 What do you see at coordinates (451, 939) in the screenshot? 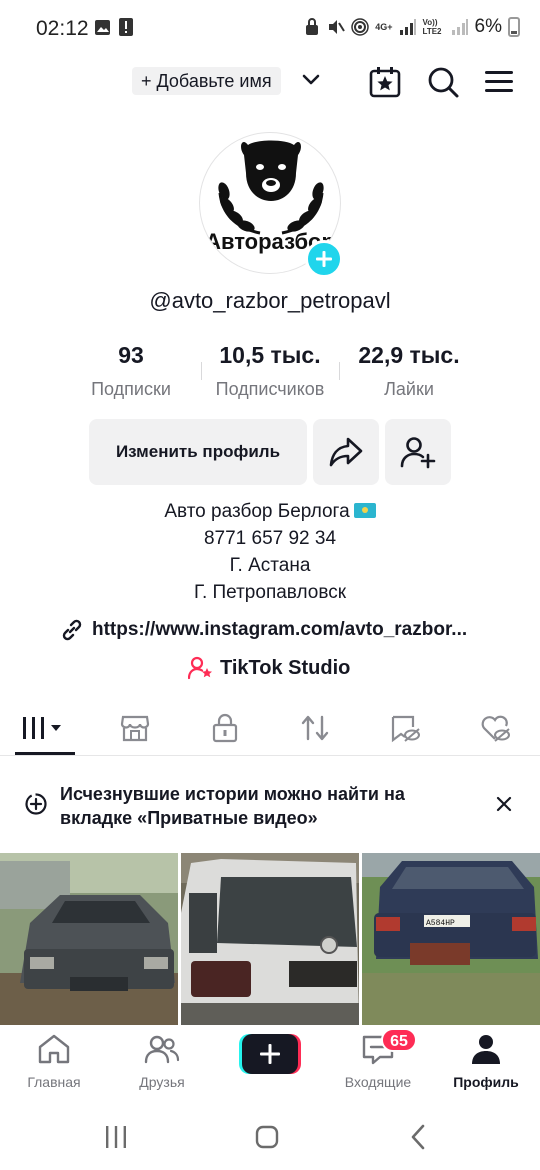
I see `video-thumbnail: A584HP` at bounding box center [451, 939].